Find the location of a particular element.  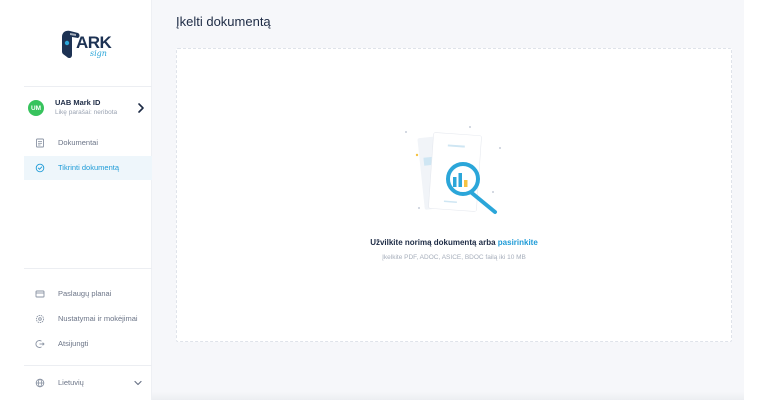

sidebar-item-label: Atsijungti is located at coordinates (73, 343).